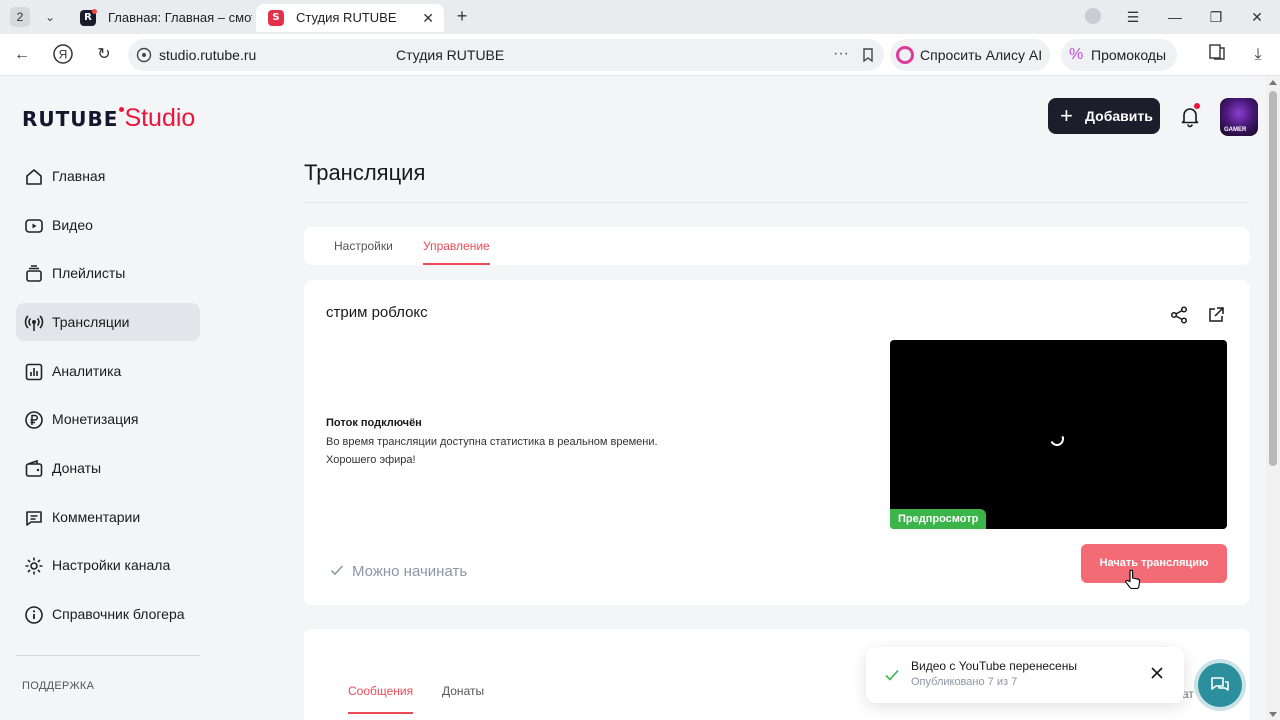 The height and width of the screenshot is (720, 1280). I want to click on sidebar-item-analytics: Аналитика, so click(108, 371).